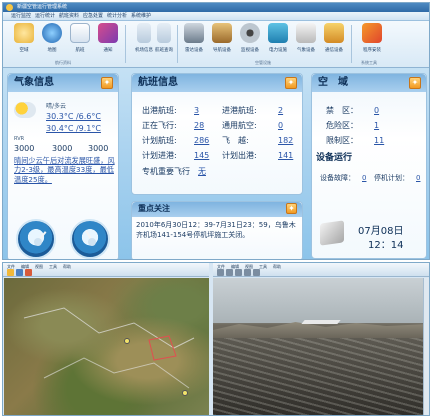  Describe the element at coordinates (108, 41) in the screenshot. I see `ribbon-button-notice: 通知` at that location.